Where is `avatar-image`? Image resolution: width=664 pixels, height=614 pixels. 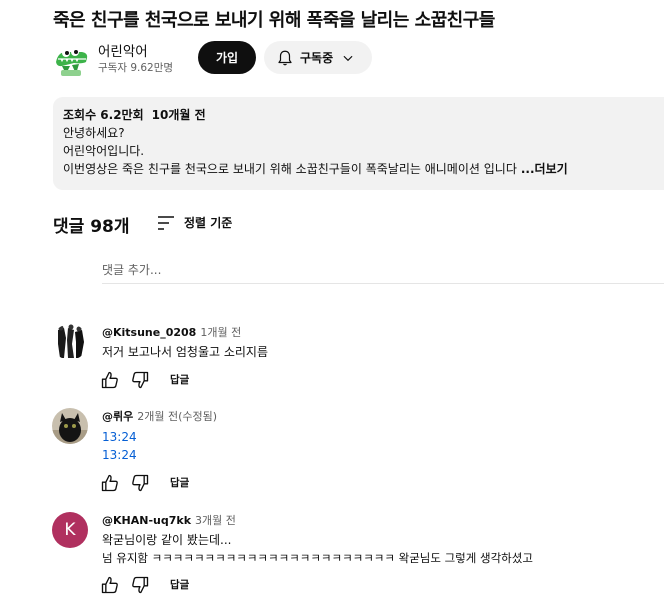 avatar-image is located at coordinates (70, 342).